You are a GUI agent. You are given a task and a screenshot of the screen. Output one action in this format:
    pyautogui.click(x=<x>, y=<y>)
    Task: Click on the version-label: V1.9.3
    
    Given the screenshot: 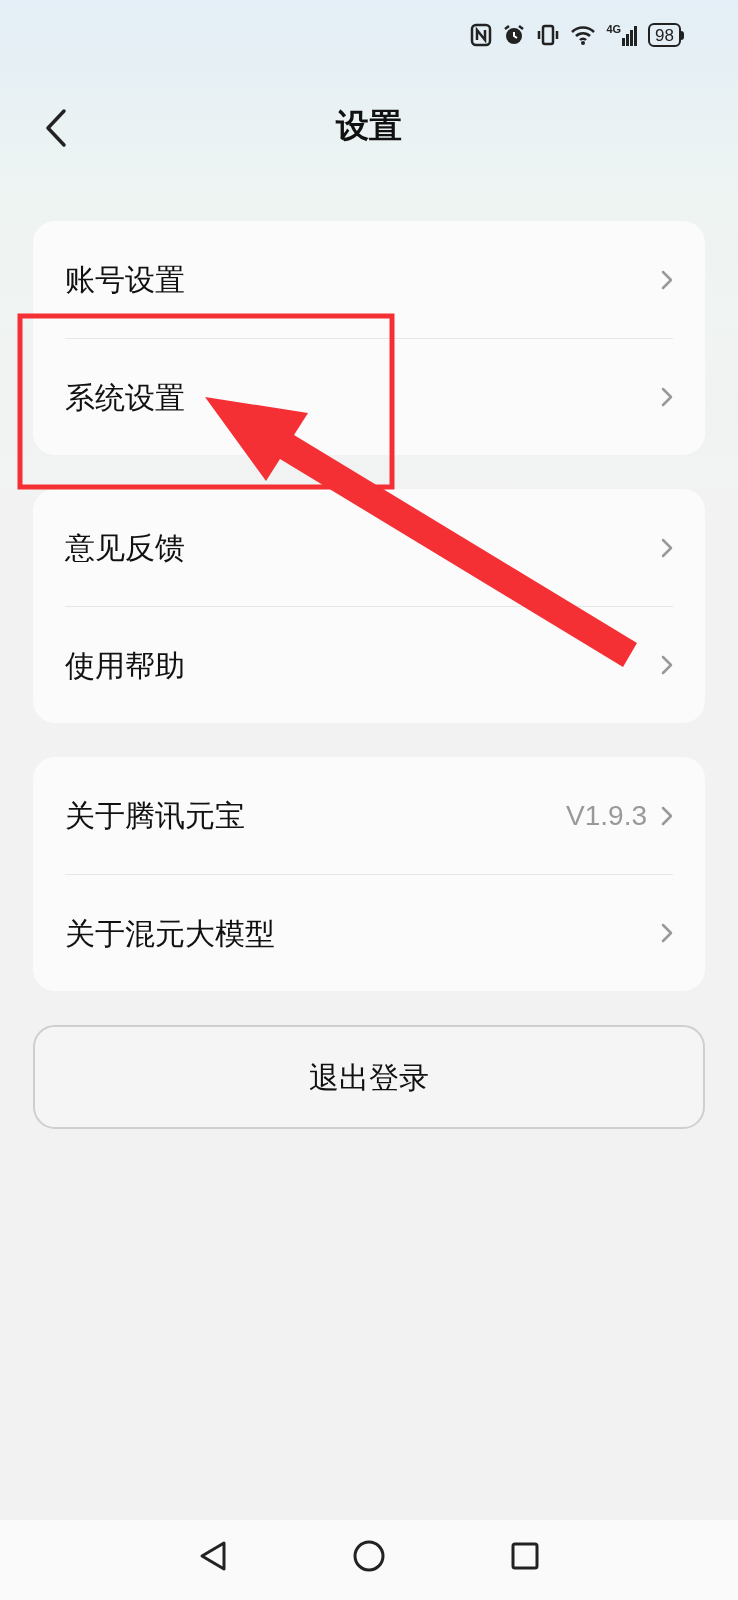 What is the action you would take?
    pyautogui.click(x=606, y=815)
    